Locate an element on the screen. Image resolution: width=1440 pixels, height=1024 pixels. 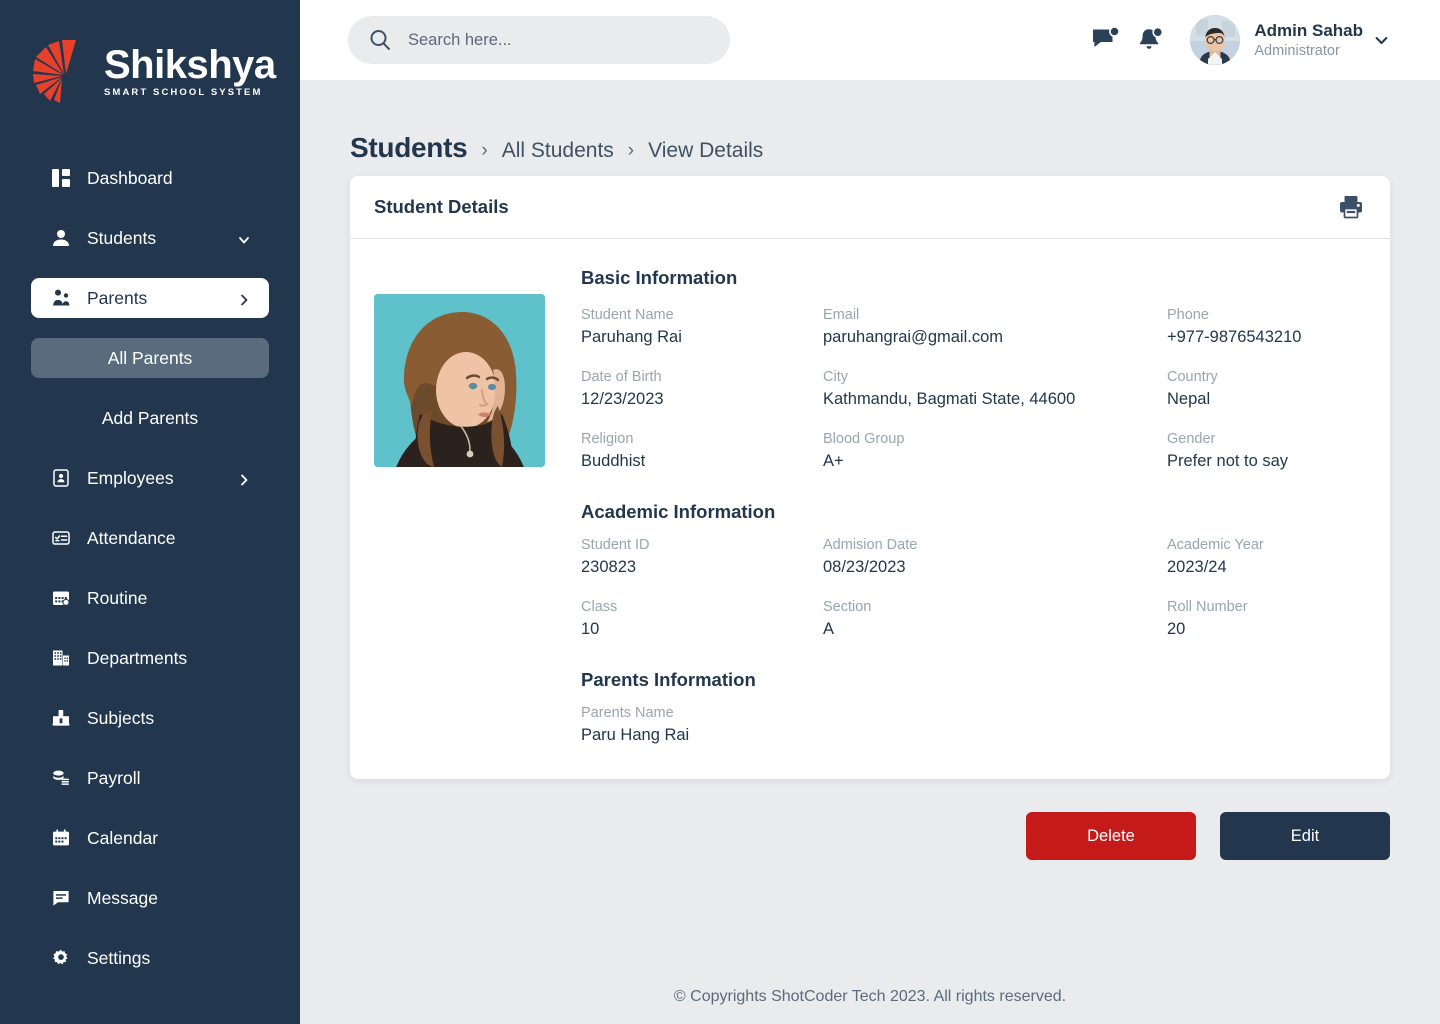
field-value: paruhangrai@gmail.com is located at coordinates (913, 337).